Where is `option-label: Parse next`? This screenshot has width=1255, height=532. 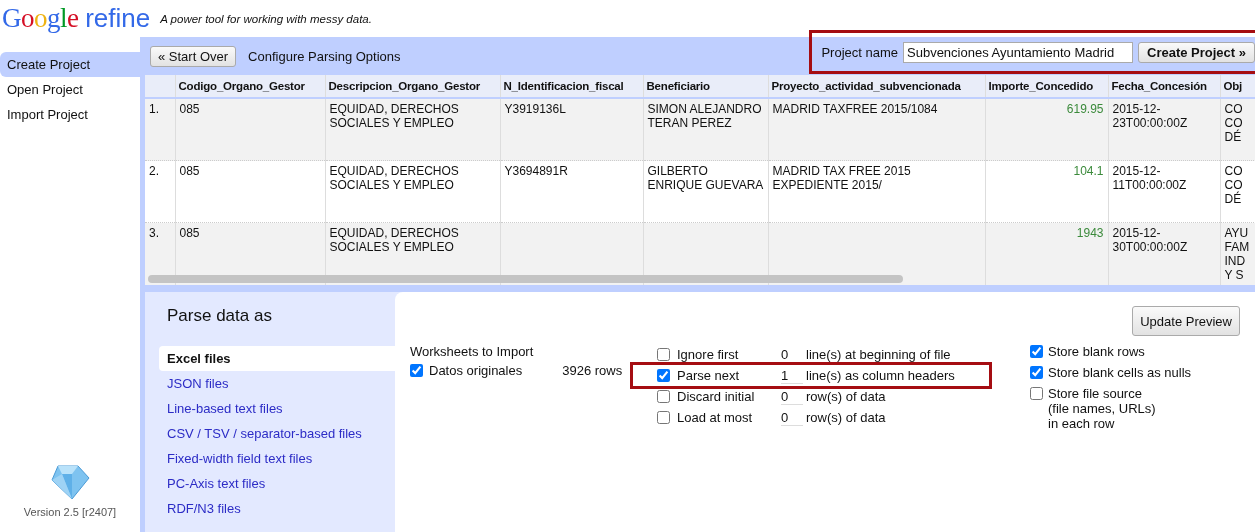
option-label: Parse next is located at coordinates (709, 375).